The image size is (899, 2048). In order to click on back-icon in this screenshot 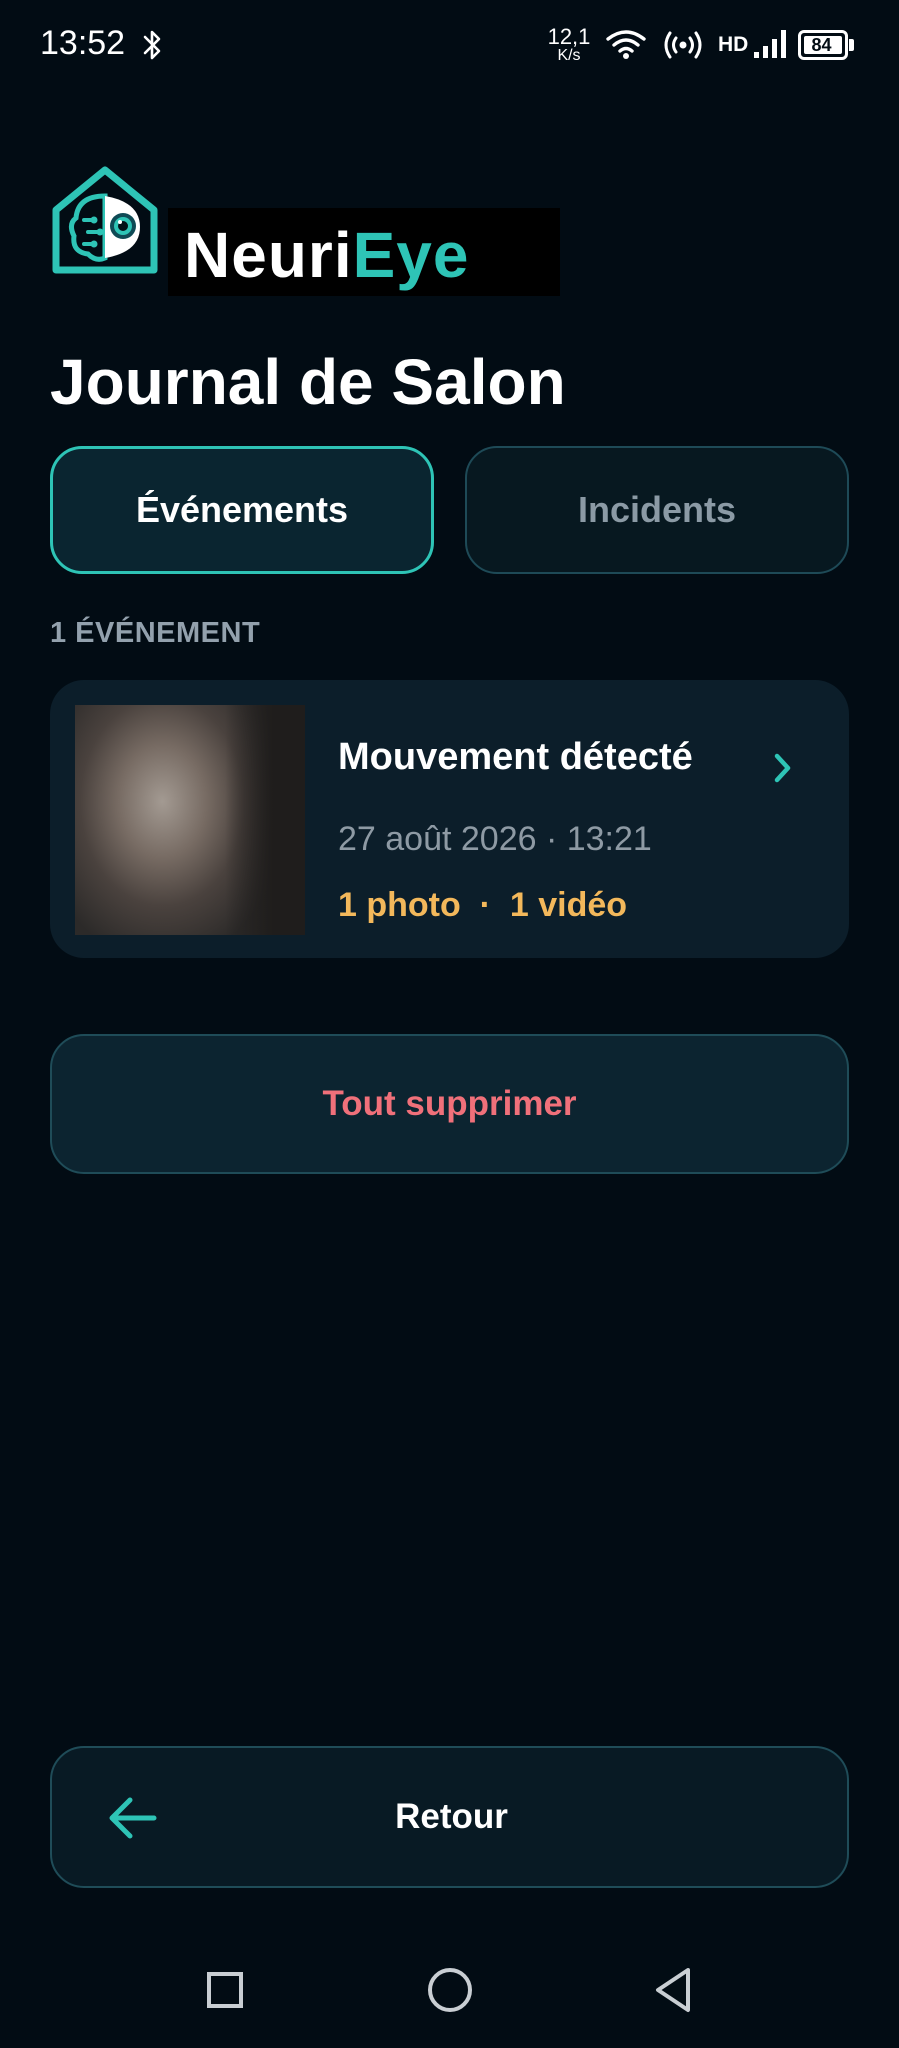, I will do `click(673, 1990)`.